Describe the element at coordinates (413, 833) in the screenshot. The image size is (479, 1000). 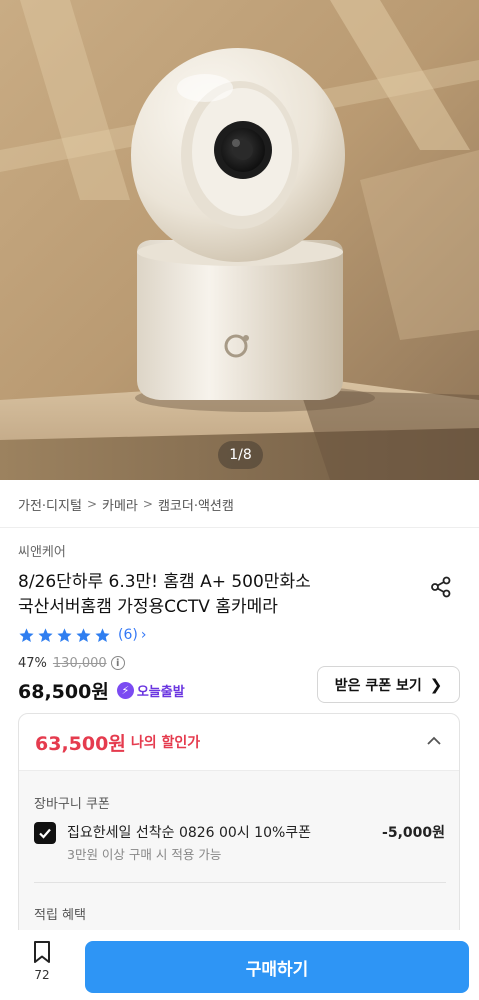
I see `coupon-amount: -5,000원` at that location.